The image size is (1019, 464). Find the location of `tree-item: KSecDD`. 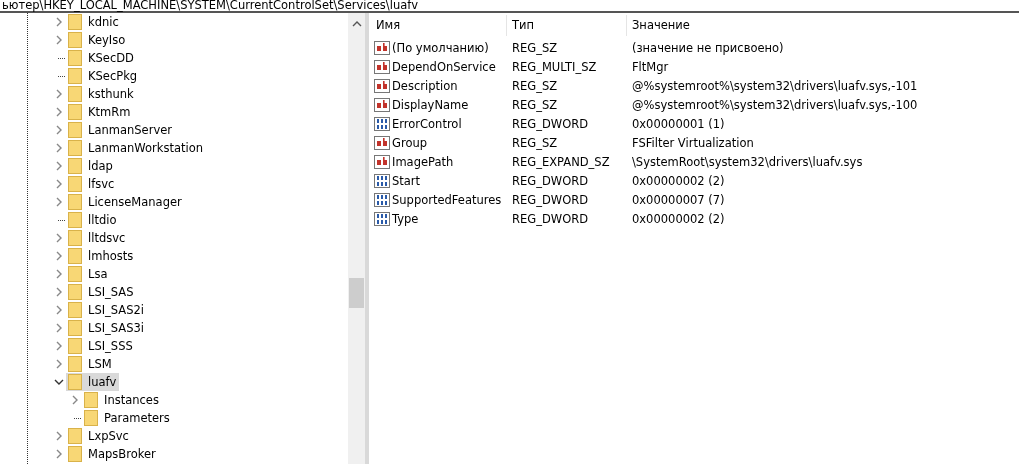

tree-item: KSecDD is located at coordinates (101, 58).